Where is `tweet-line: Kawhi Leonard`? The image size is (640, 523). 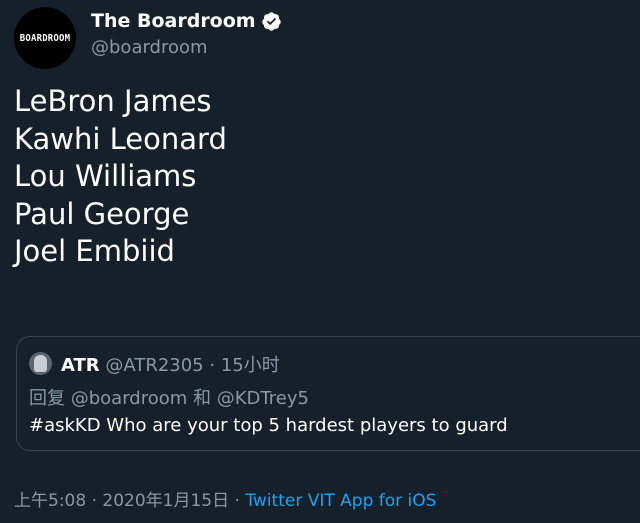
tweet-line: Kawhi Leonard is located at coordinates (120, 138).